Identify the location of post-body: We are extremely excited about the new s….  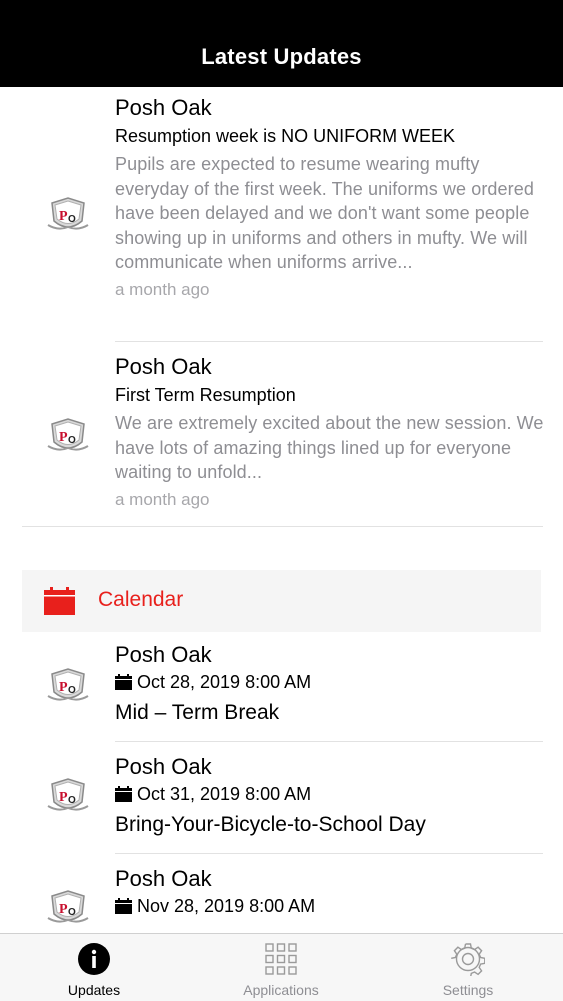
(329, 447).